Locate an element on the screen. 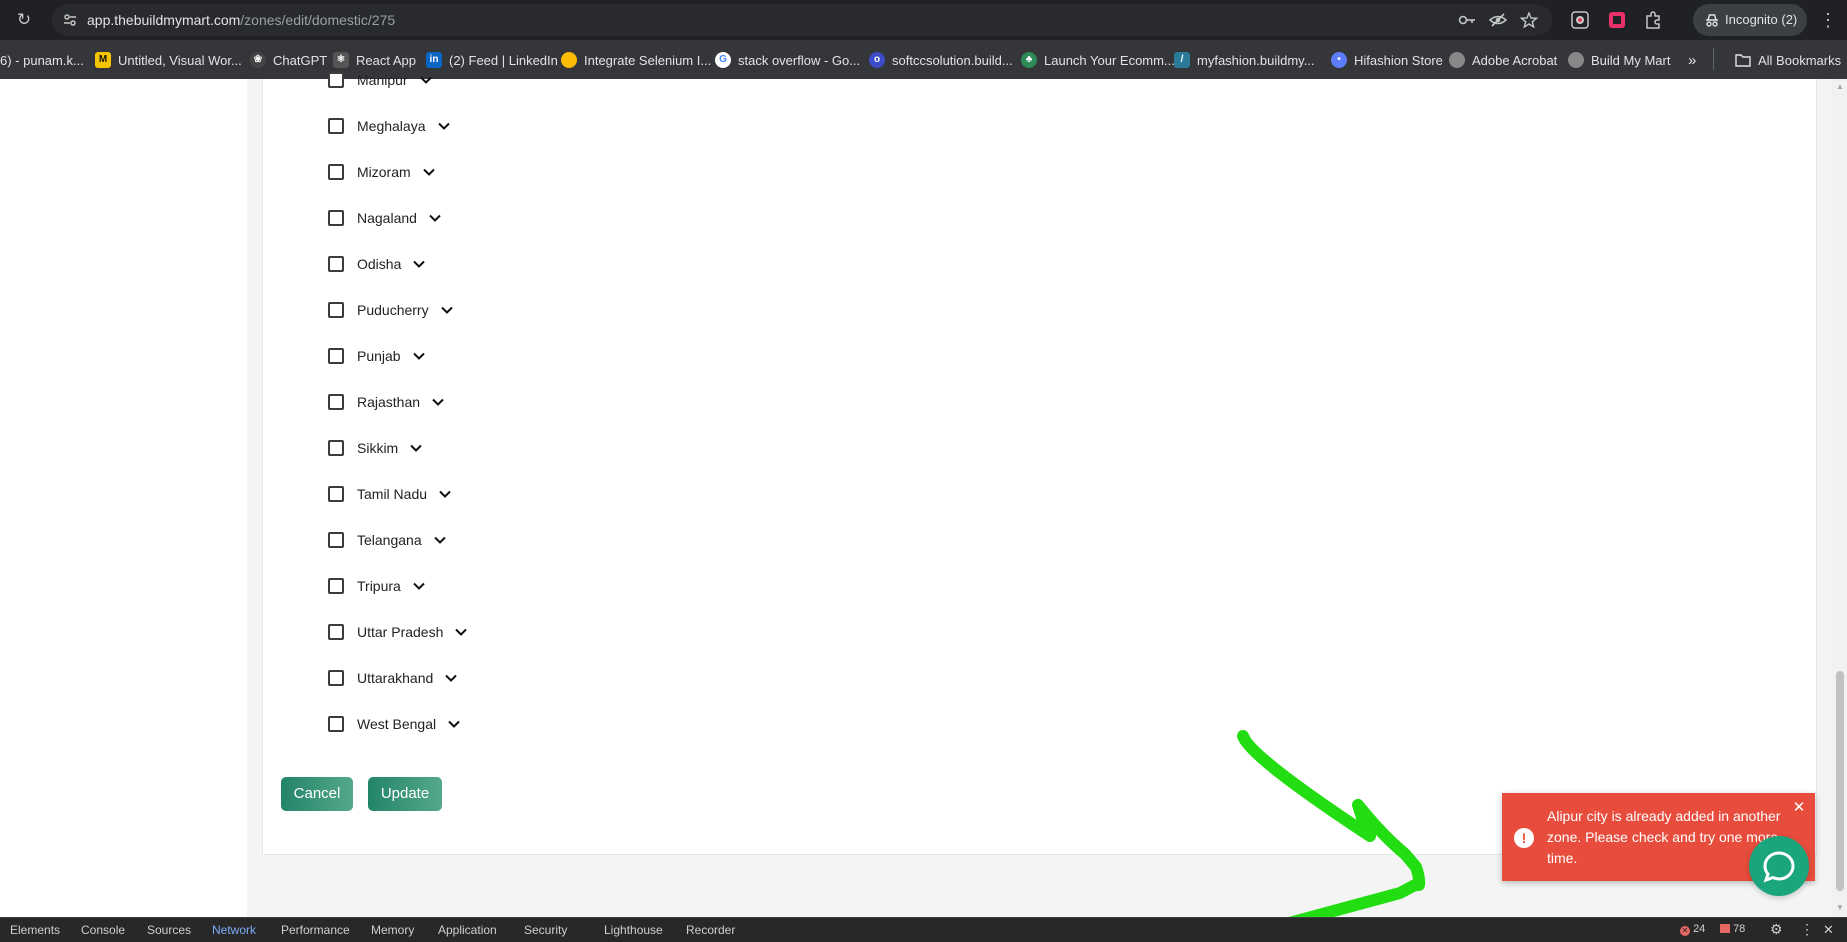  bookmarks-overflow-icon: » is located at coordinates (1692, 60).